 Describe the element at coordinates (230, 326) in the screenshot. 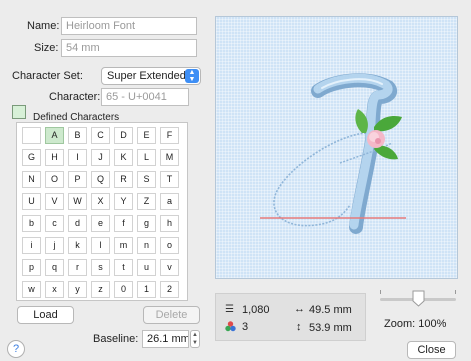

I see `color-count-icon` at that location.